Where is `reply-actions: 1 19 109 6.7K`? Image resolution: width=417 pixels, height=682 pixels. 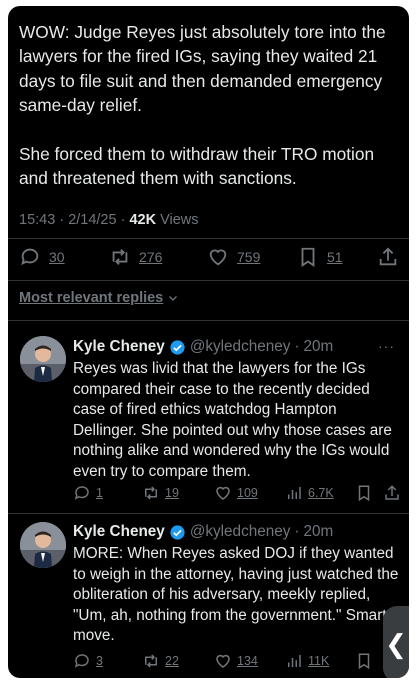
reply-actions: 1 19 109 6.7K is located at coordinates (236, 494).